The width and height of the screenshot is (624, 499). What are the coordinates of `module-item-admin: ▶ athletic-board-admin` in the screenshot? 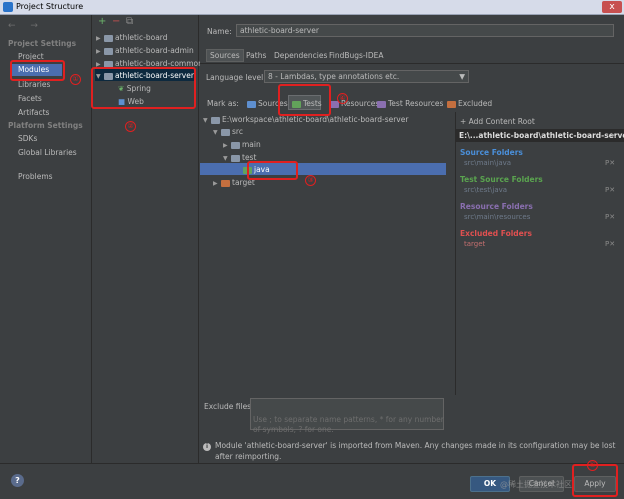 It's located at (145, 50).